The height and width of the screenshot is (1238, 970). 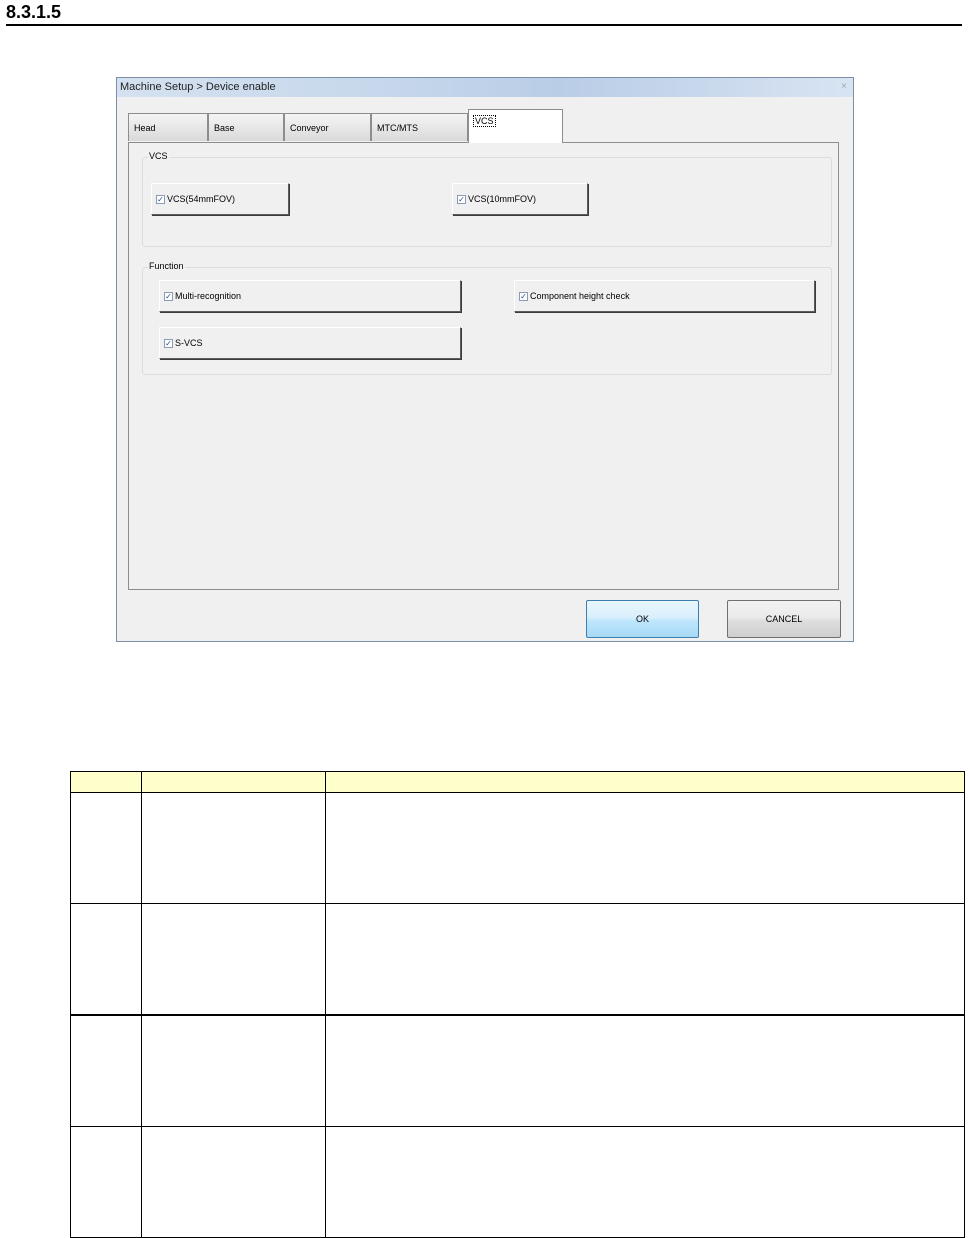 I want to click on tab-base-label: Base, so click(x=224, y=128).